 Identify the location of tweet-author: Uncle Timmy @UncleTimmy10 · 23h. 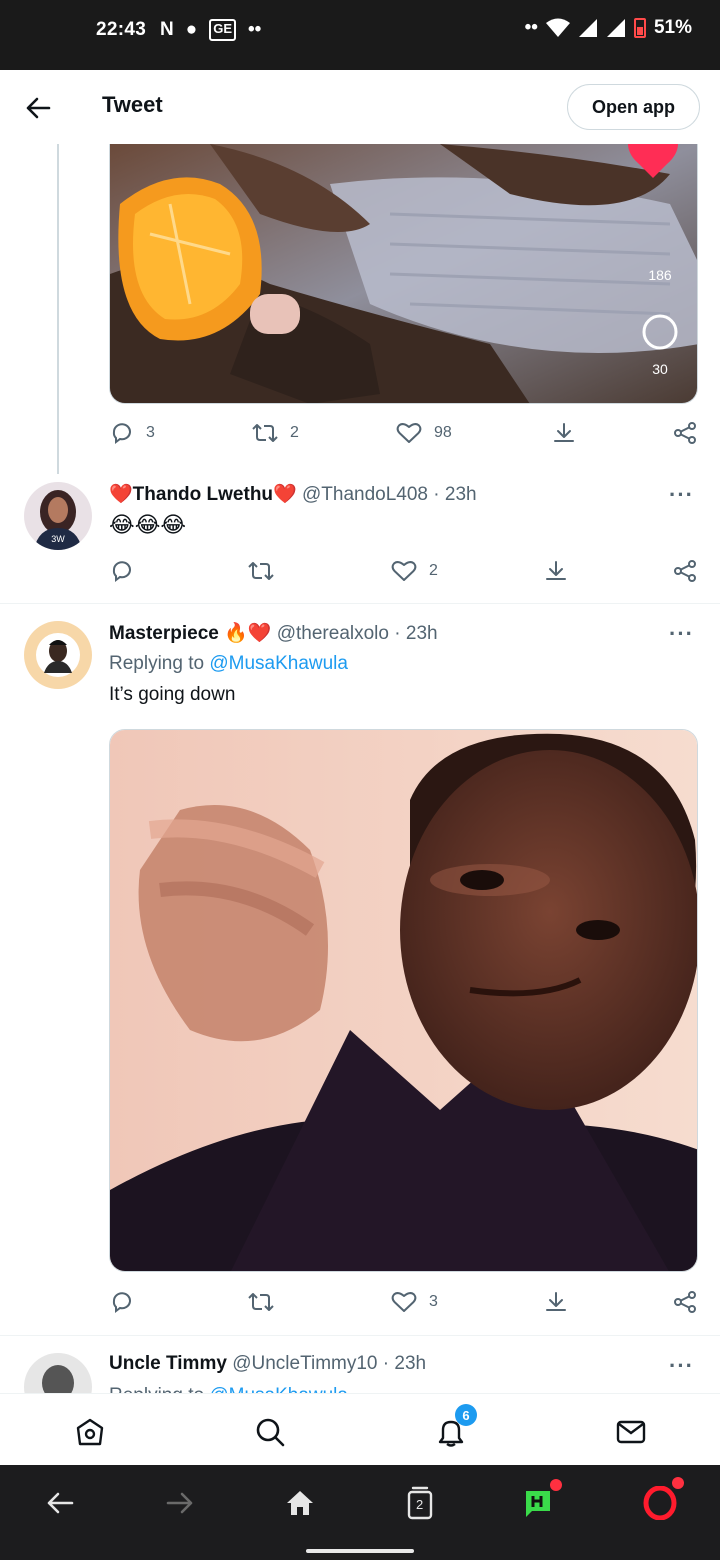
(267, 1364).